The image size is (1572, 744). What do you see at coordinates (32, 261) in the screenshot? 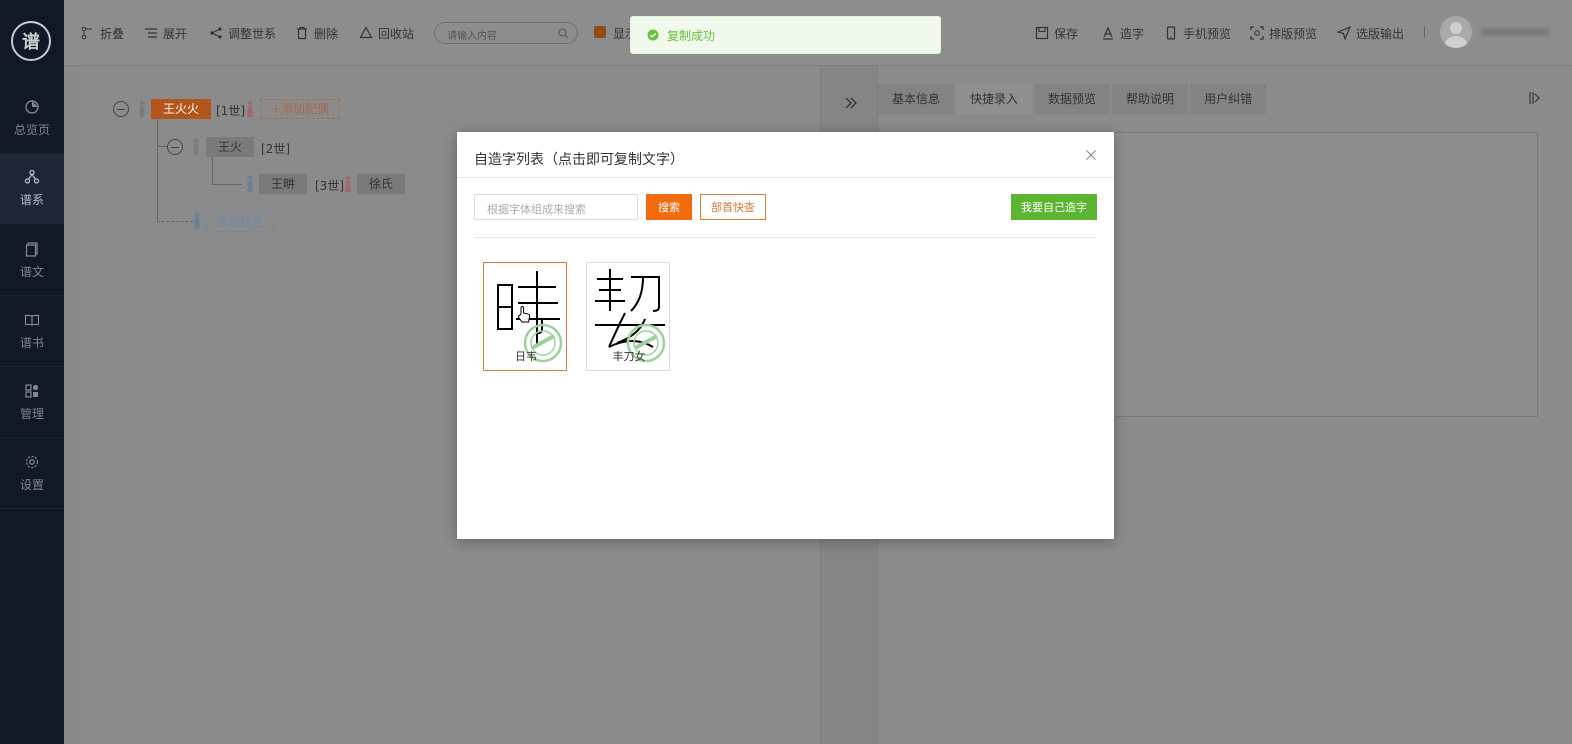
I see `sidebar-item-texts: 谱文` at bounding box center [32, 261].